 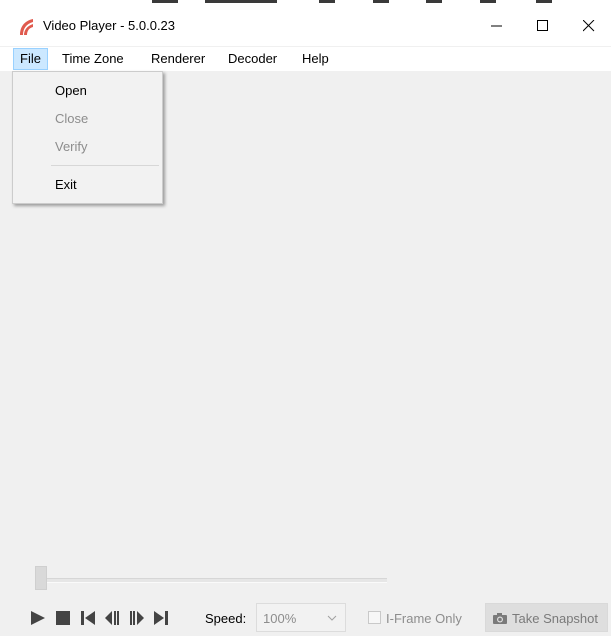 I want to click on close-button, so click(x=588, y=26).